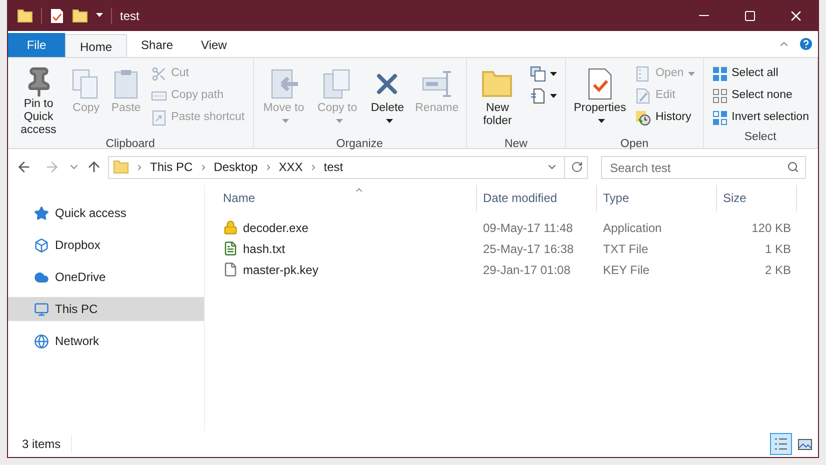 The height and width of the screenshot is (465, 826). I want to click on file-icon, so click(230, 269).